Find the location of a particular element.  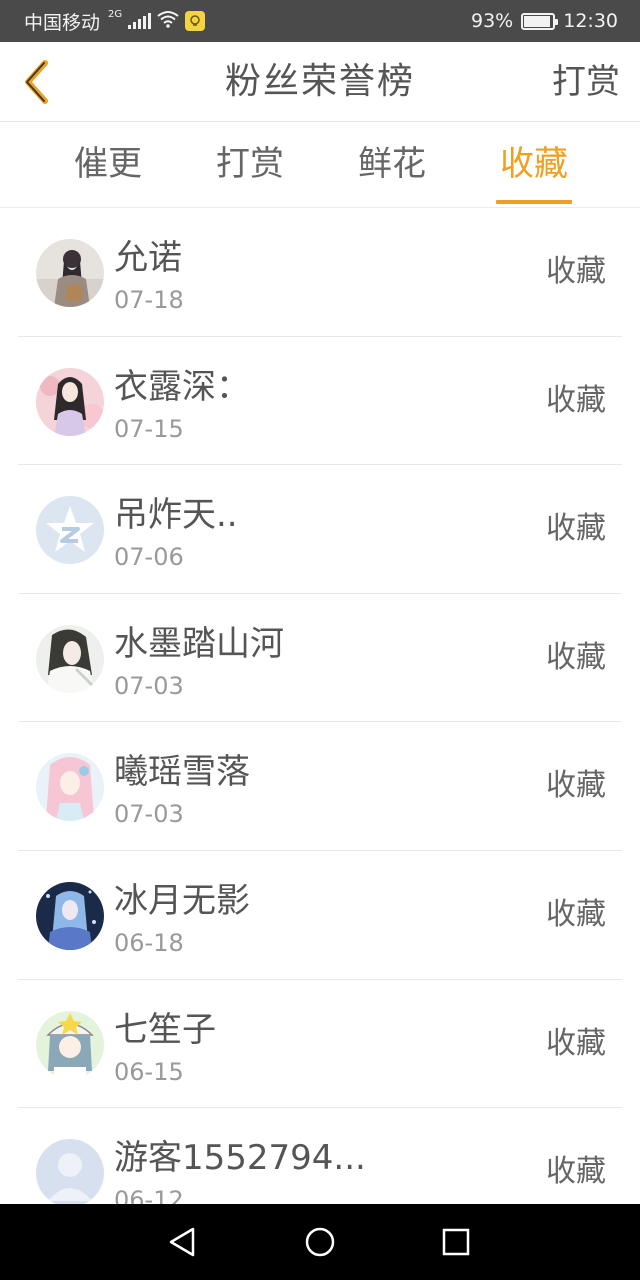

circle-home-icon is located at coordinates (320, 1242).